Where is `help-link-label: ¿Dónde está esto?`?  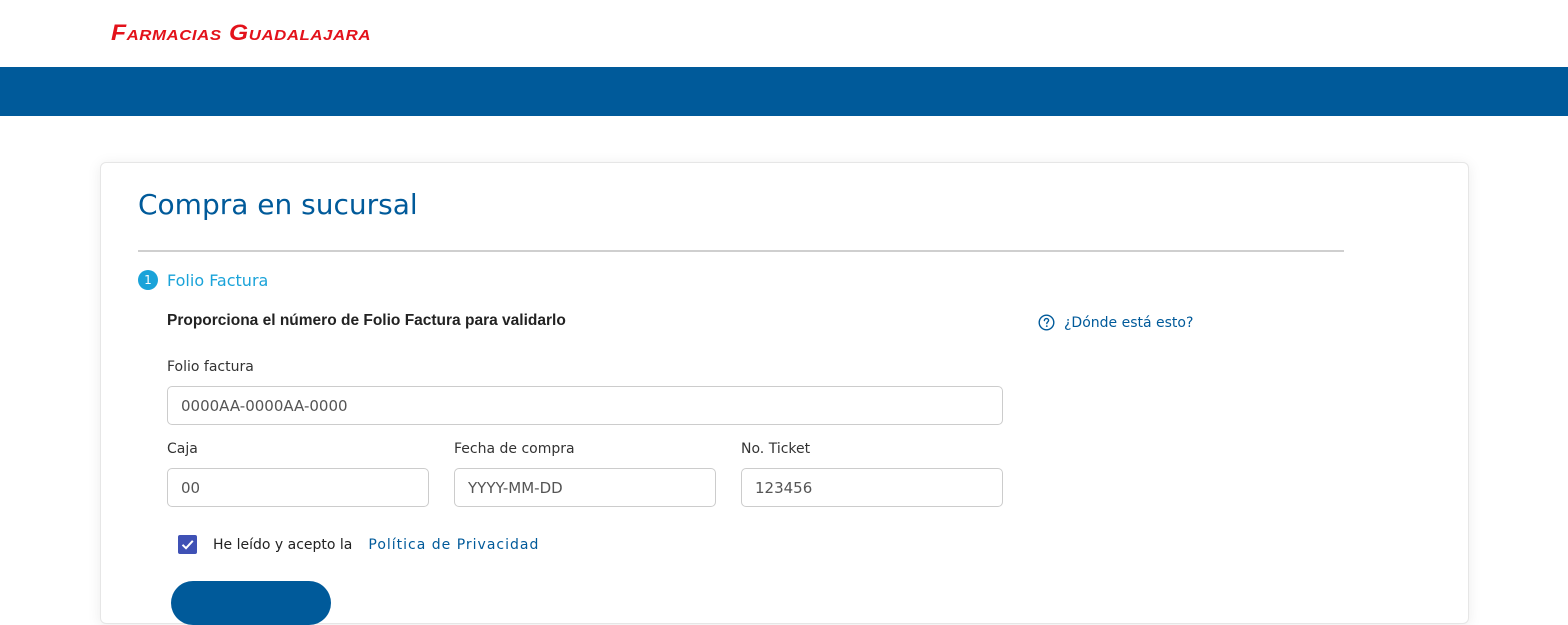
help-link-label: ¿Dónde está esto? is located at coordinates (1129, 322).